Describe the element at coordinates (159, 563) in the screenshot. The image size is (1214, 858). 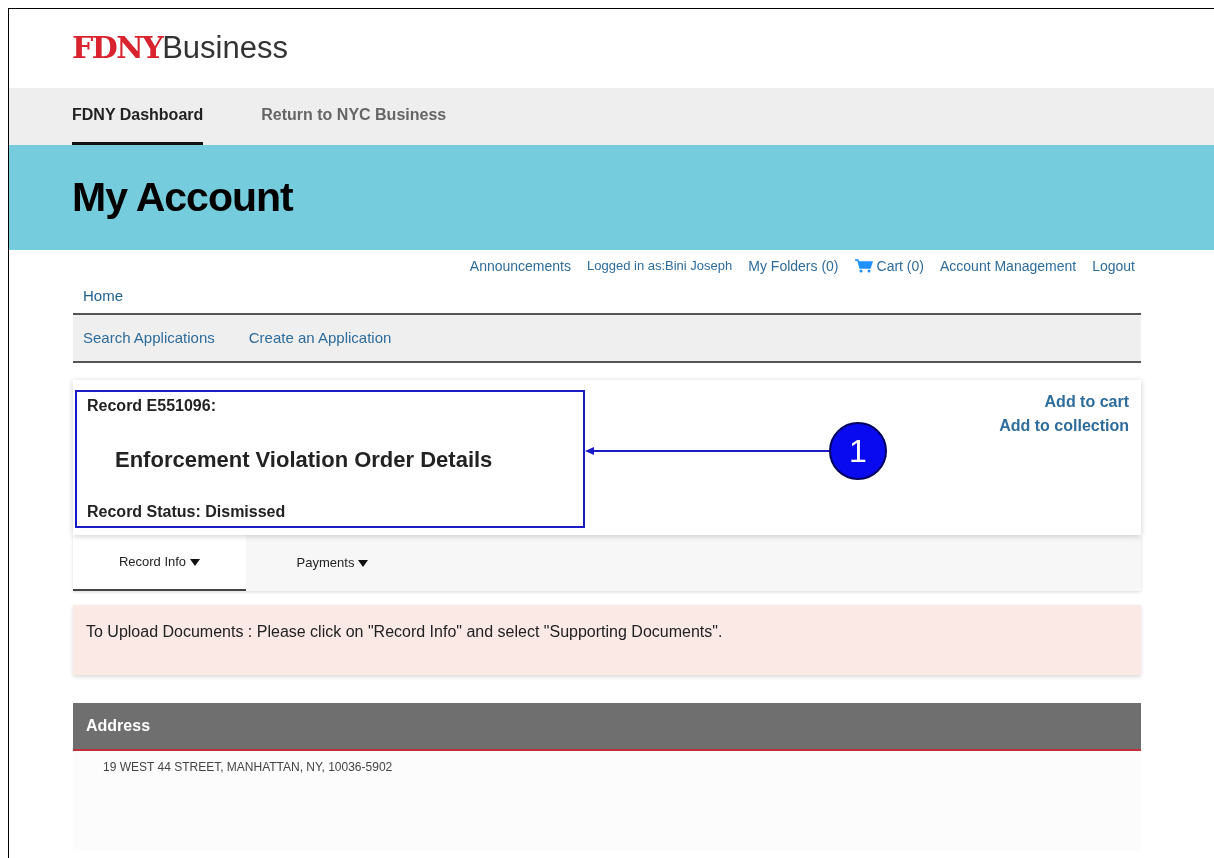
I see `record-tab: Record Info` at that location.